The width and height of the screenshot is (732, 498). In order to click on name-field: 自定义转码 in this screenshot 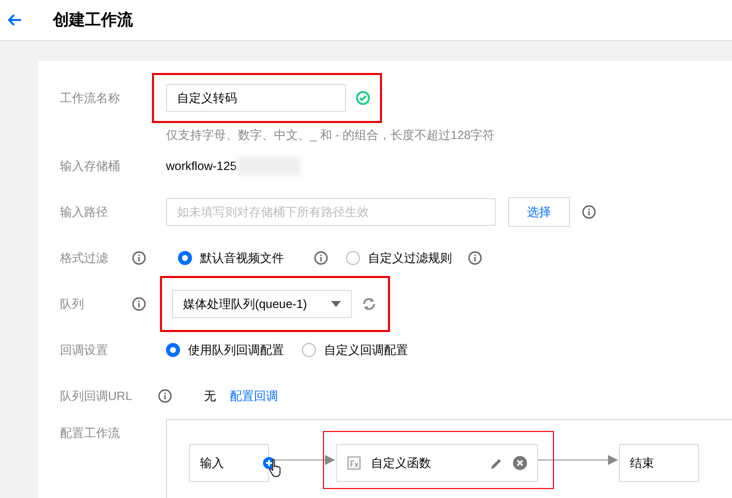, I will do `click(256, 98)`.